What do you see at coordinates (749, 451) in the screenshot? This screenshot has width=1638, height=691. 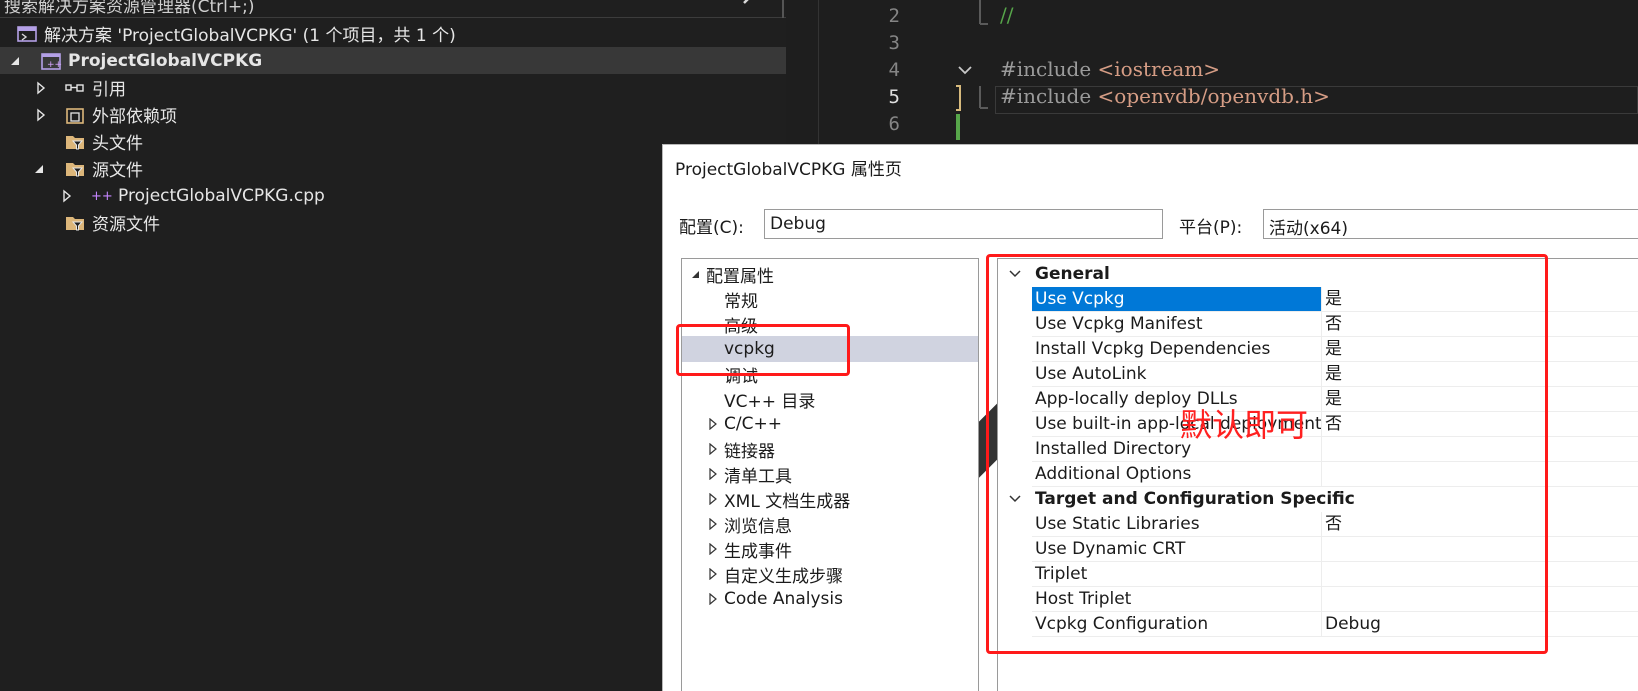 I see `tree-label: 链接器` at bounding box center [749, 451].